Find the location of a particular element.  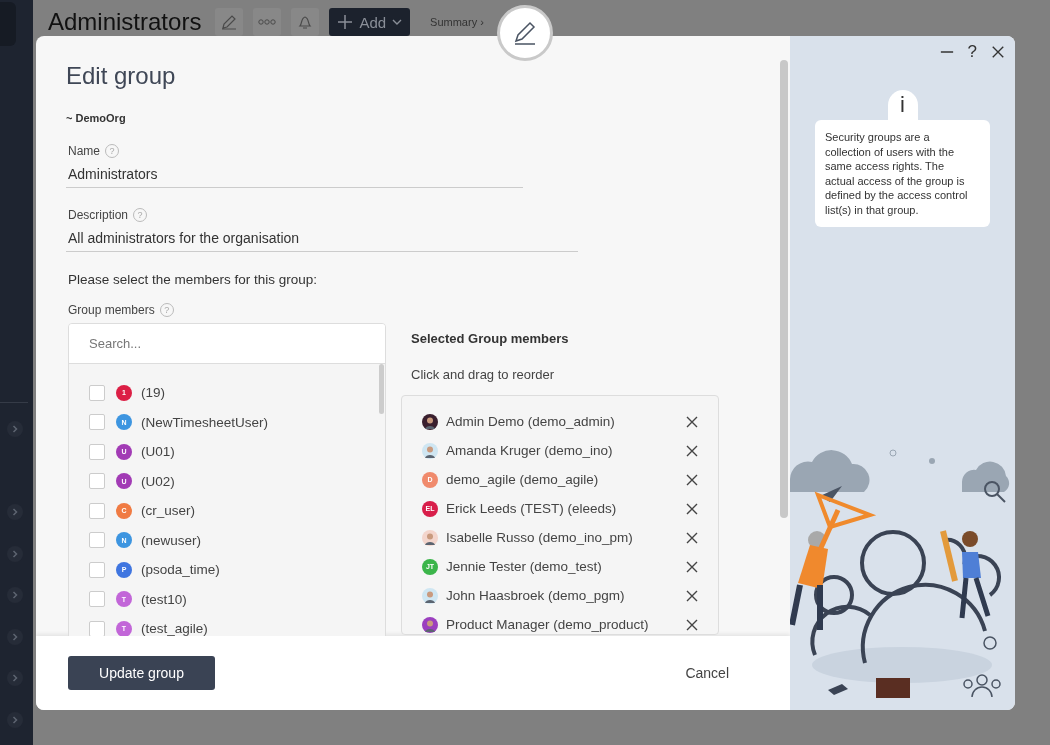

info-text: Security groups are a collection of users with the same access rights. The actual access of the group is defined by the access control list(s) in that group. is located at coordinates (902, 173).